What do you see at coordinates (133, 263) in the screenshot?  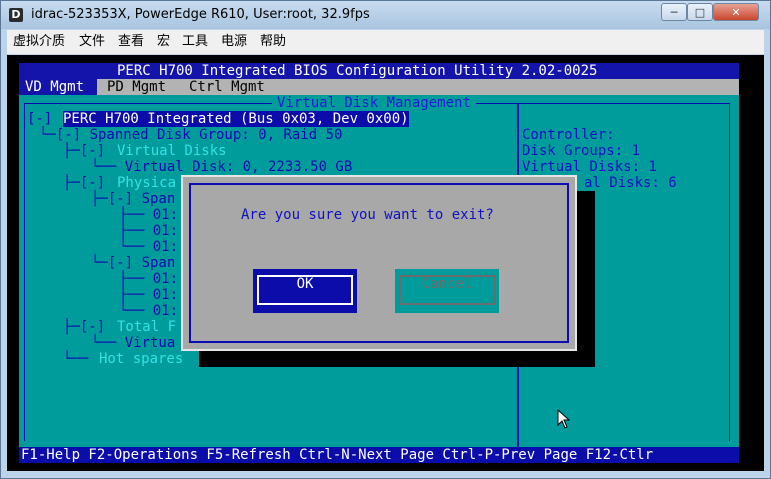 I see `tree-span-2: └─[-] Span` at bounding box center [133, 263].